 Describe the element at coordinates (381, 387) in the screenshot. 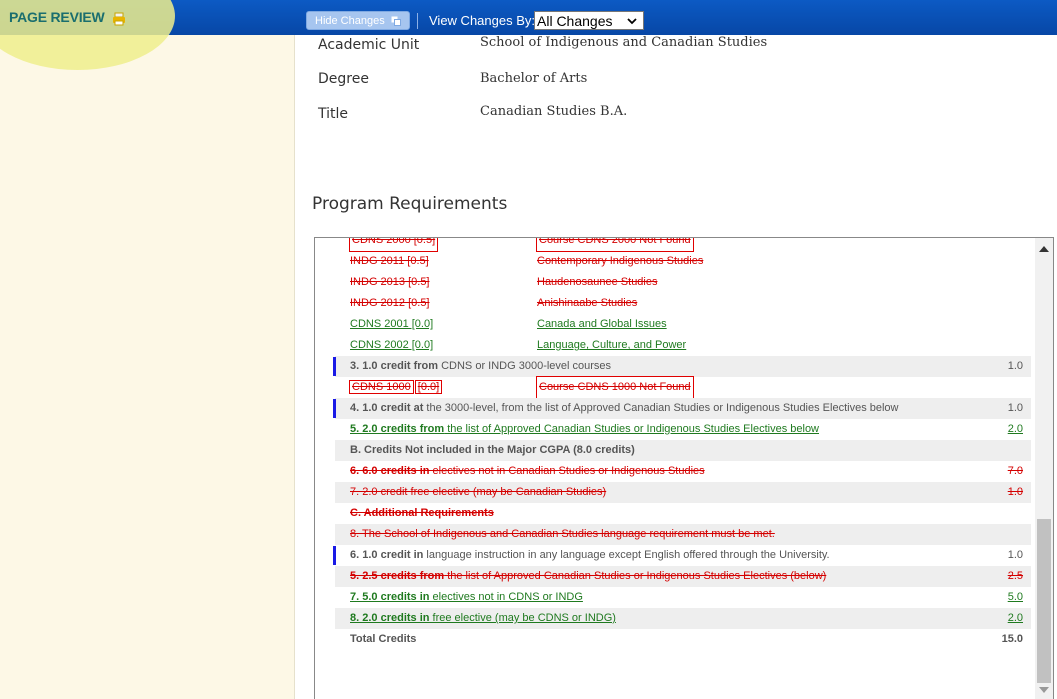

I see `course-code: CDNS 1000` at that location.